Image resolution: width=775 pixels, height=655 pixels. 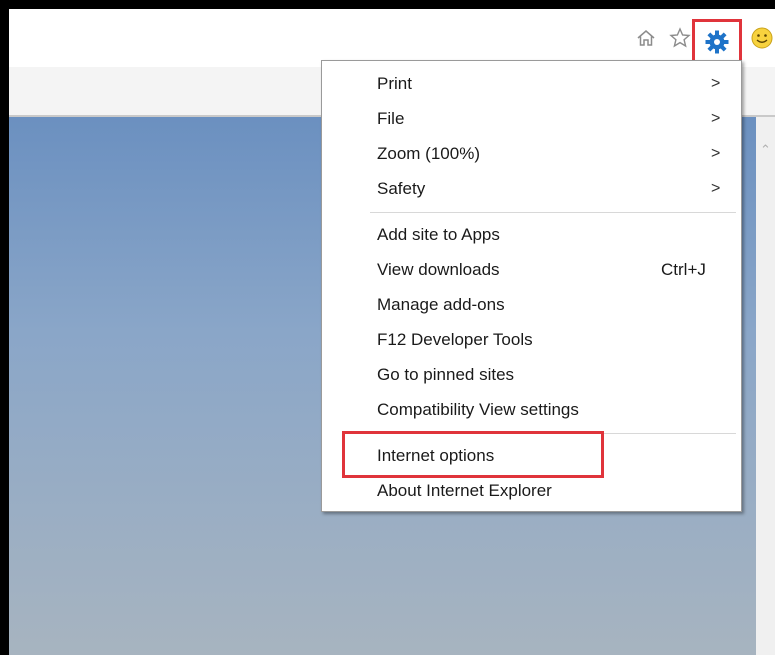 What do you see at coordinates (765, 150) in the screenshot?
I see `scroll-up-icon: ⌃` at bounding box center [765, 150].